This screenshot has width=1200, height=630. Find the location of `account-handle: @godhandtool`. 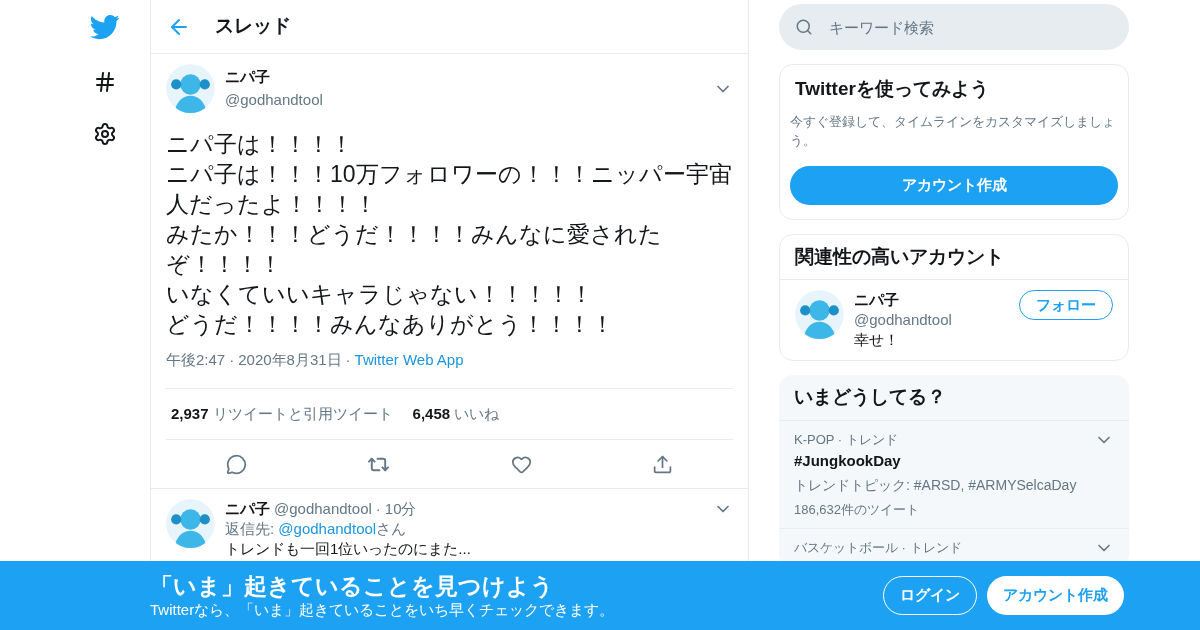

account-handle: @godhandtool is located at coordinates (931, 320).